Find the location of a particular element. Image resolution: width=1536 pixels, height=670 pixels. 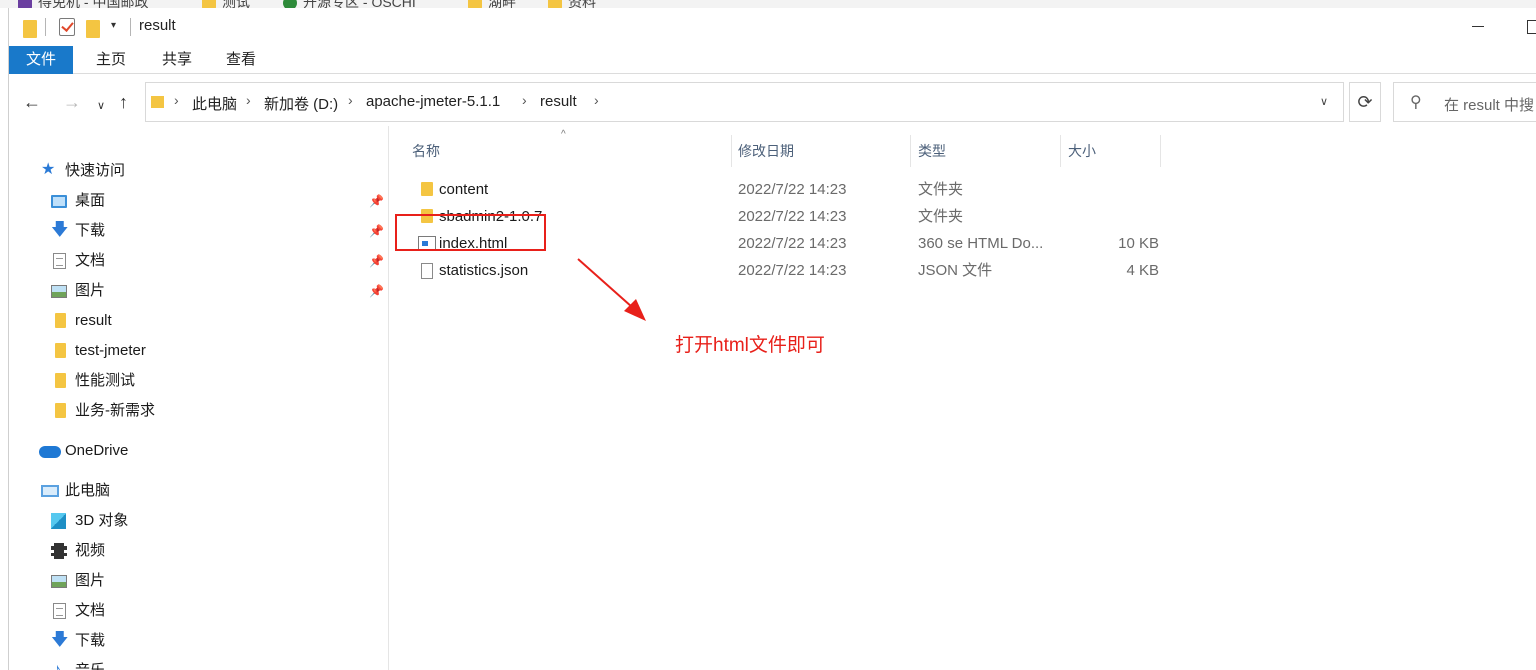

sort-ascending-icon: ^ is located at coordinates (563, 134).